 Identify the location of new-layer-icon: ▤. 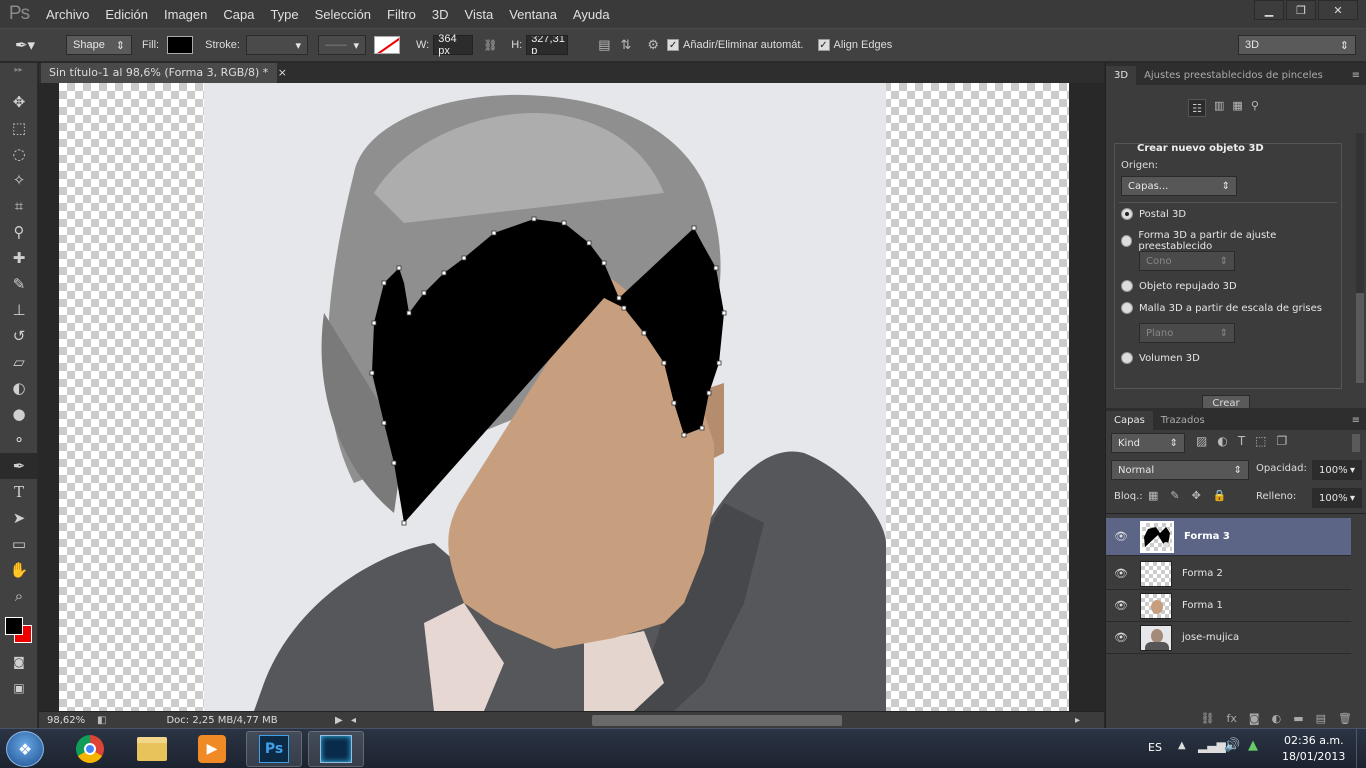
(1321, 718).